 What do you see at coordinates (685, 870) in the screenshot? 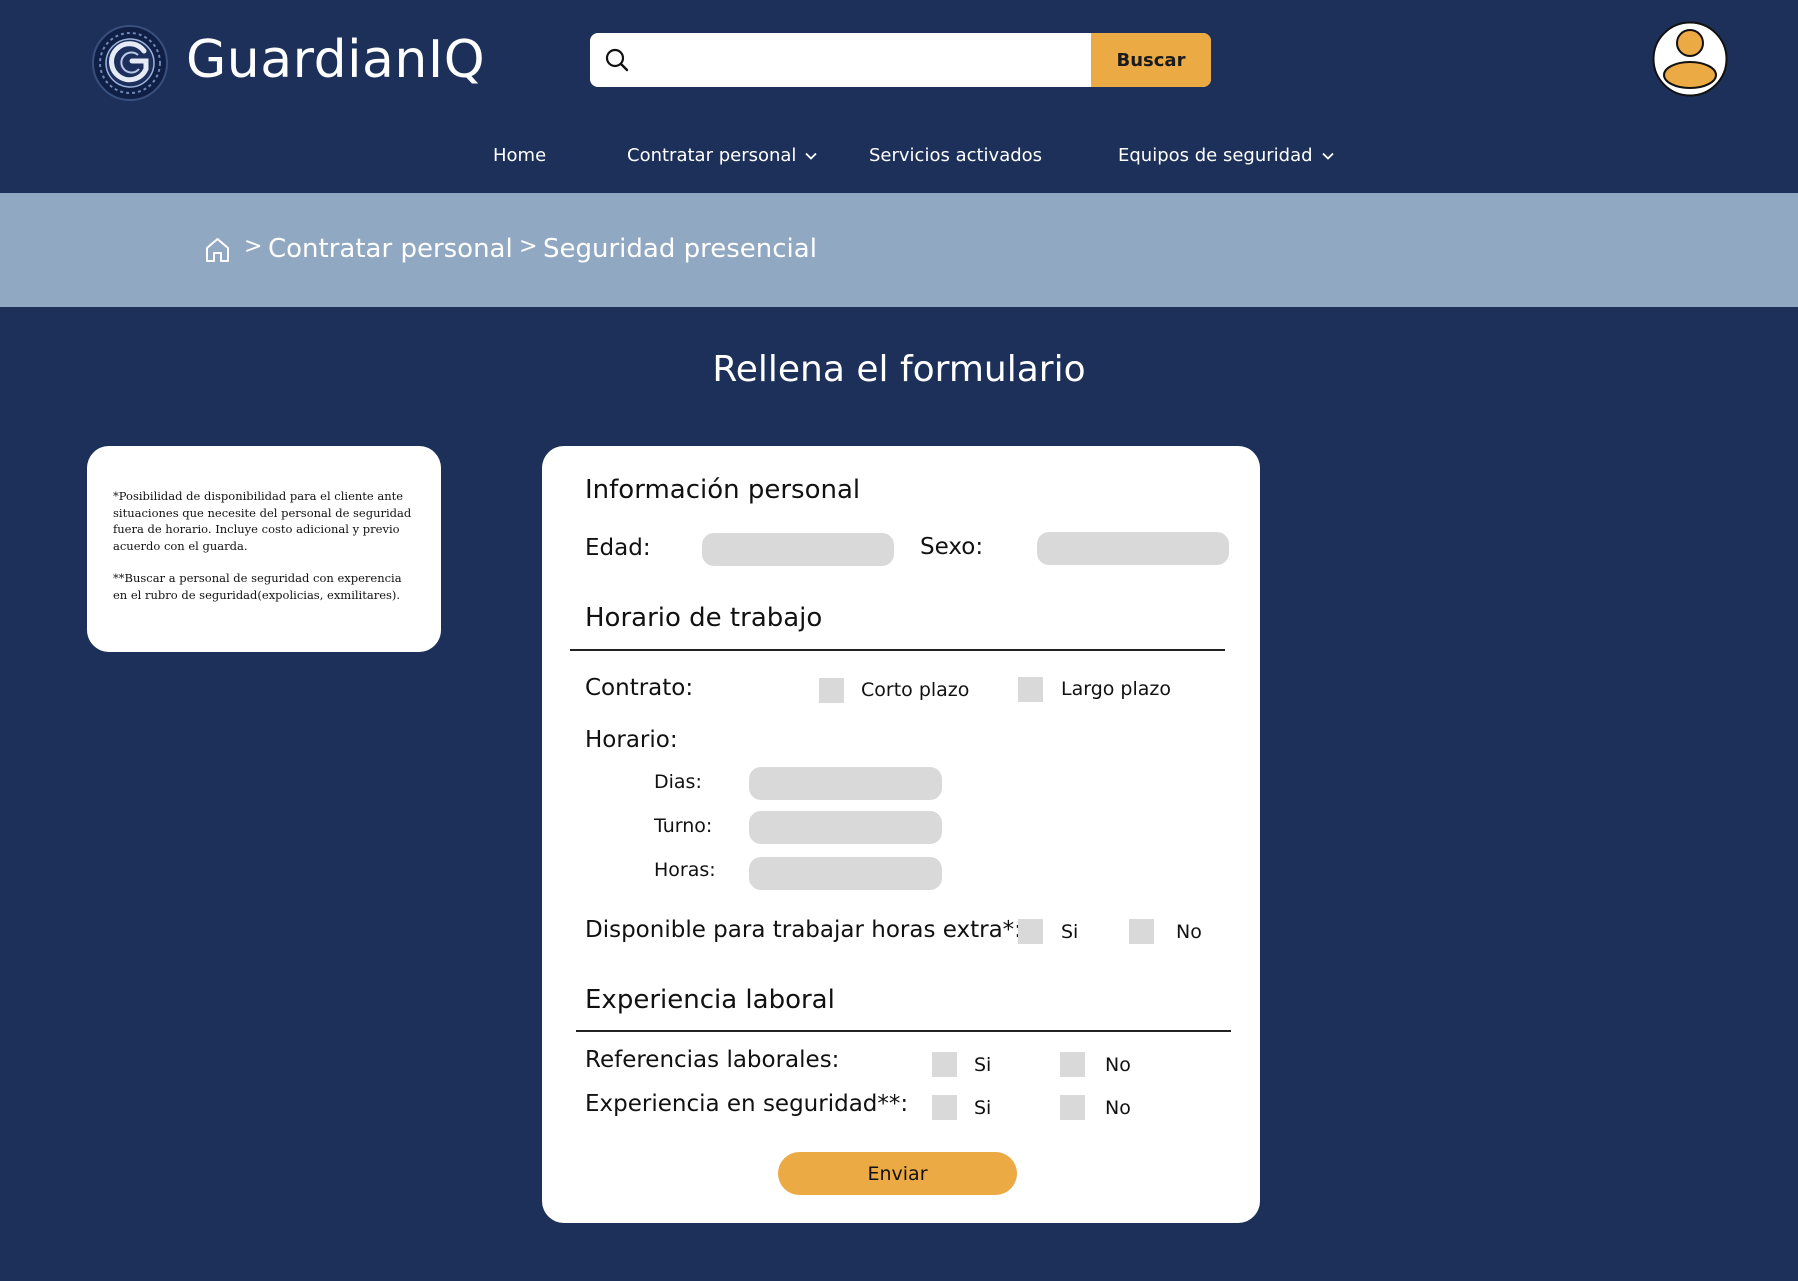
I see `hours-label: Horas:` at bounding box center [685, 870].